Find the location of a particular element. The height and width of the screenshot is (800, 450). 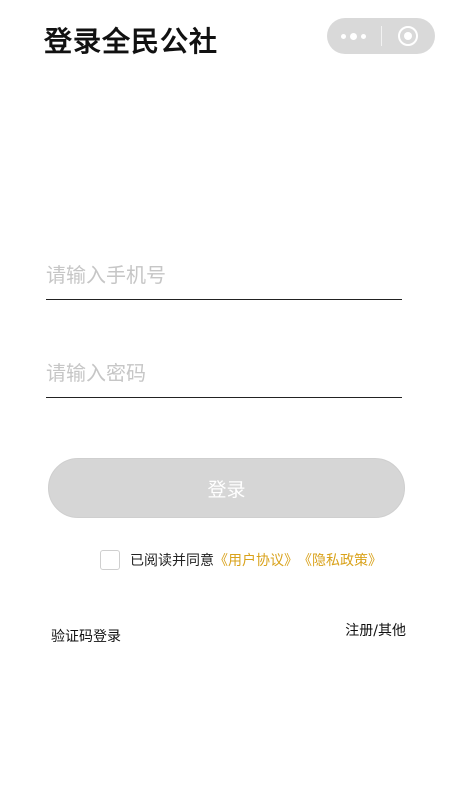

close-button is located at coordinates (408, 36).